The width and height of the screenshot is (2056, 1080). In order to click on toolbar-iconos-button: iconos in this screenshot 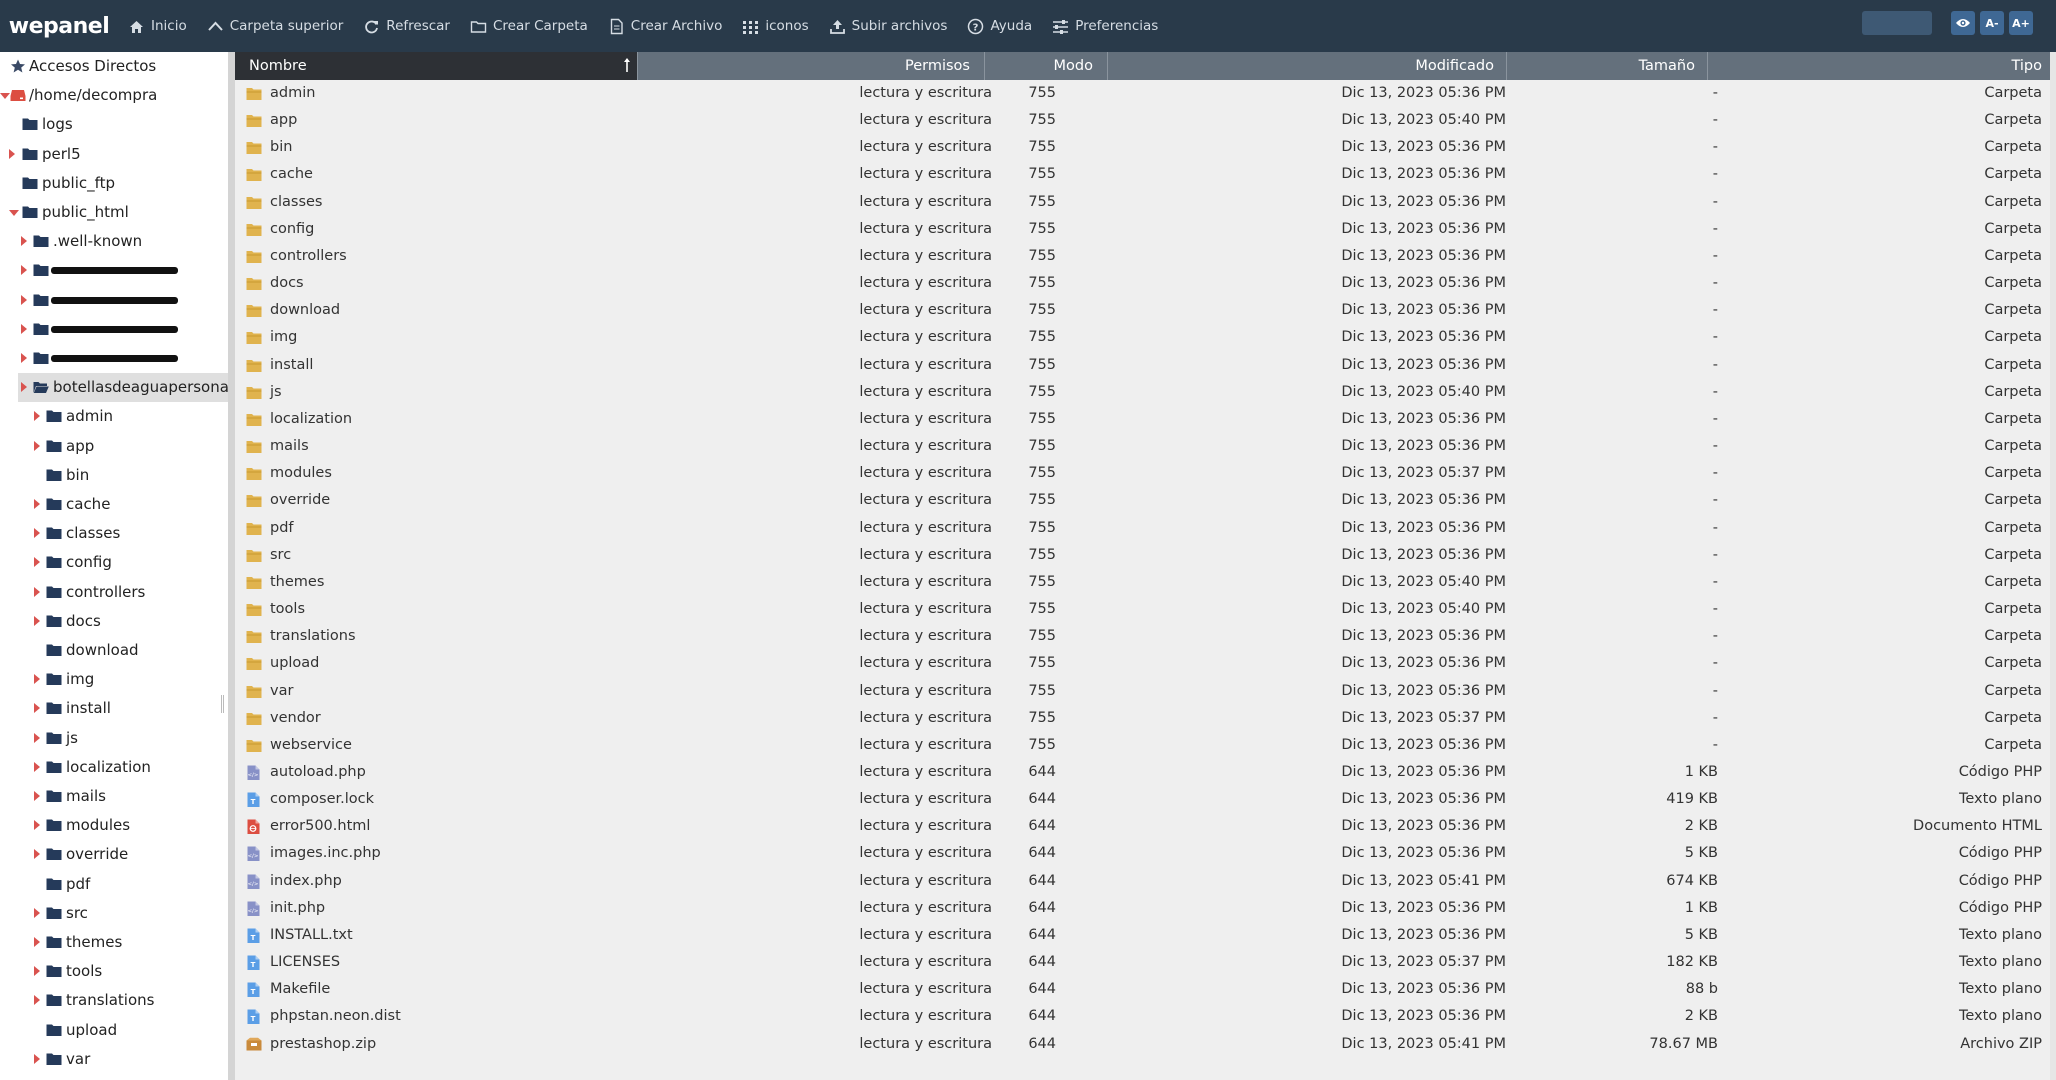, I will do `click(775, 26)`.